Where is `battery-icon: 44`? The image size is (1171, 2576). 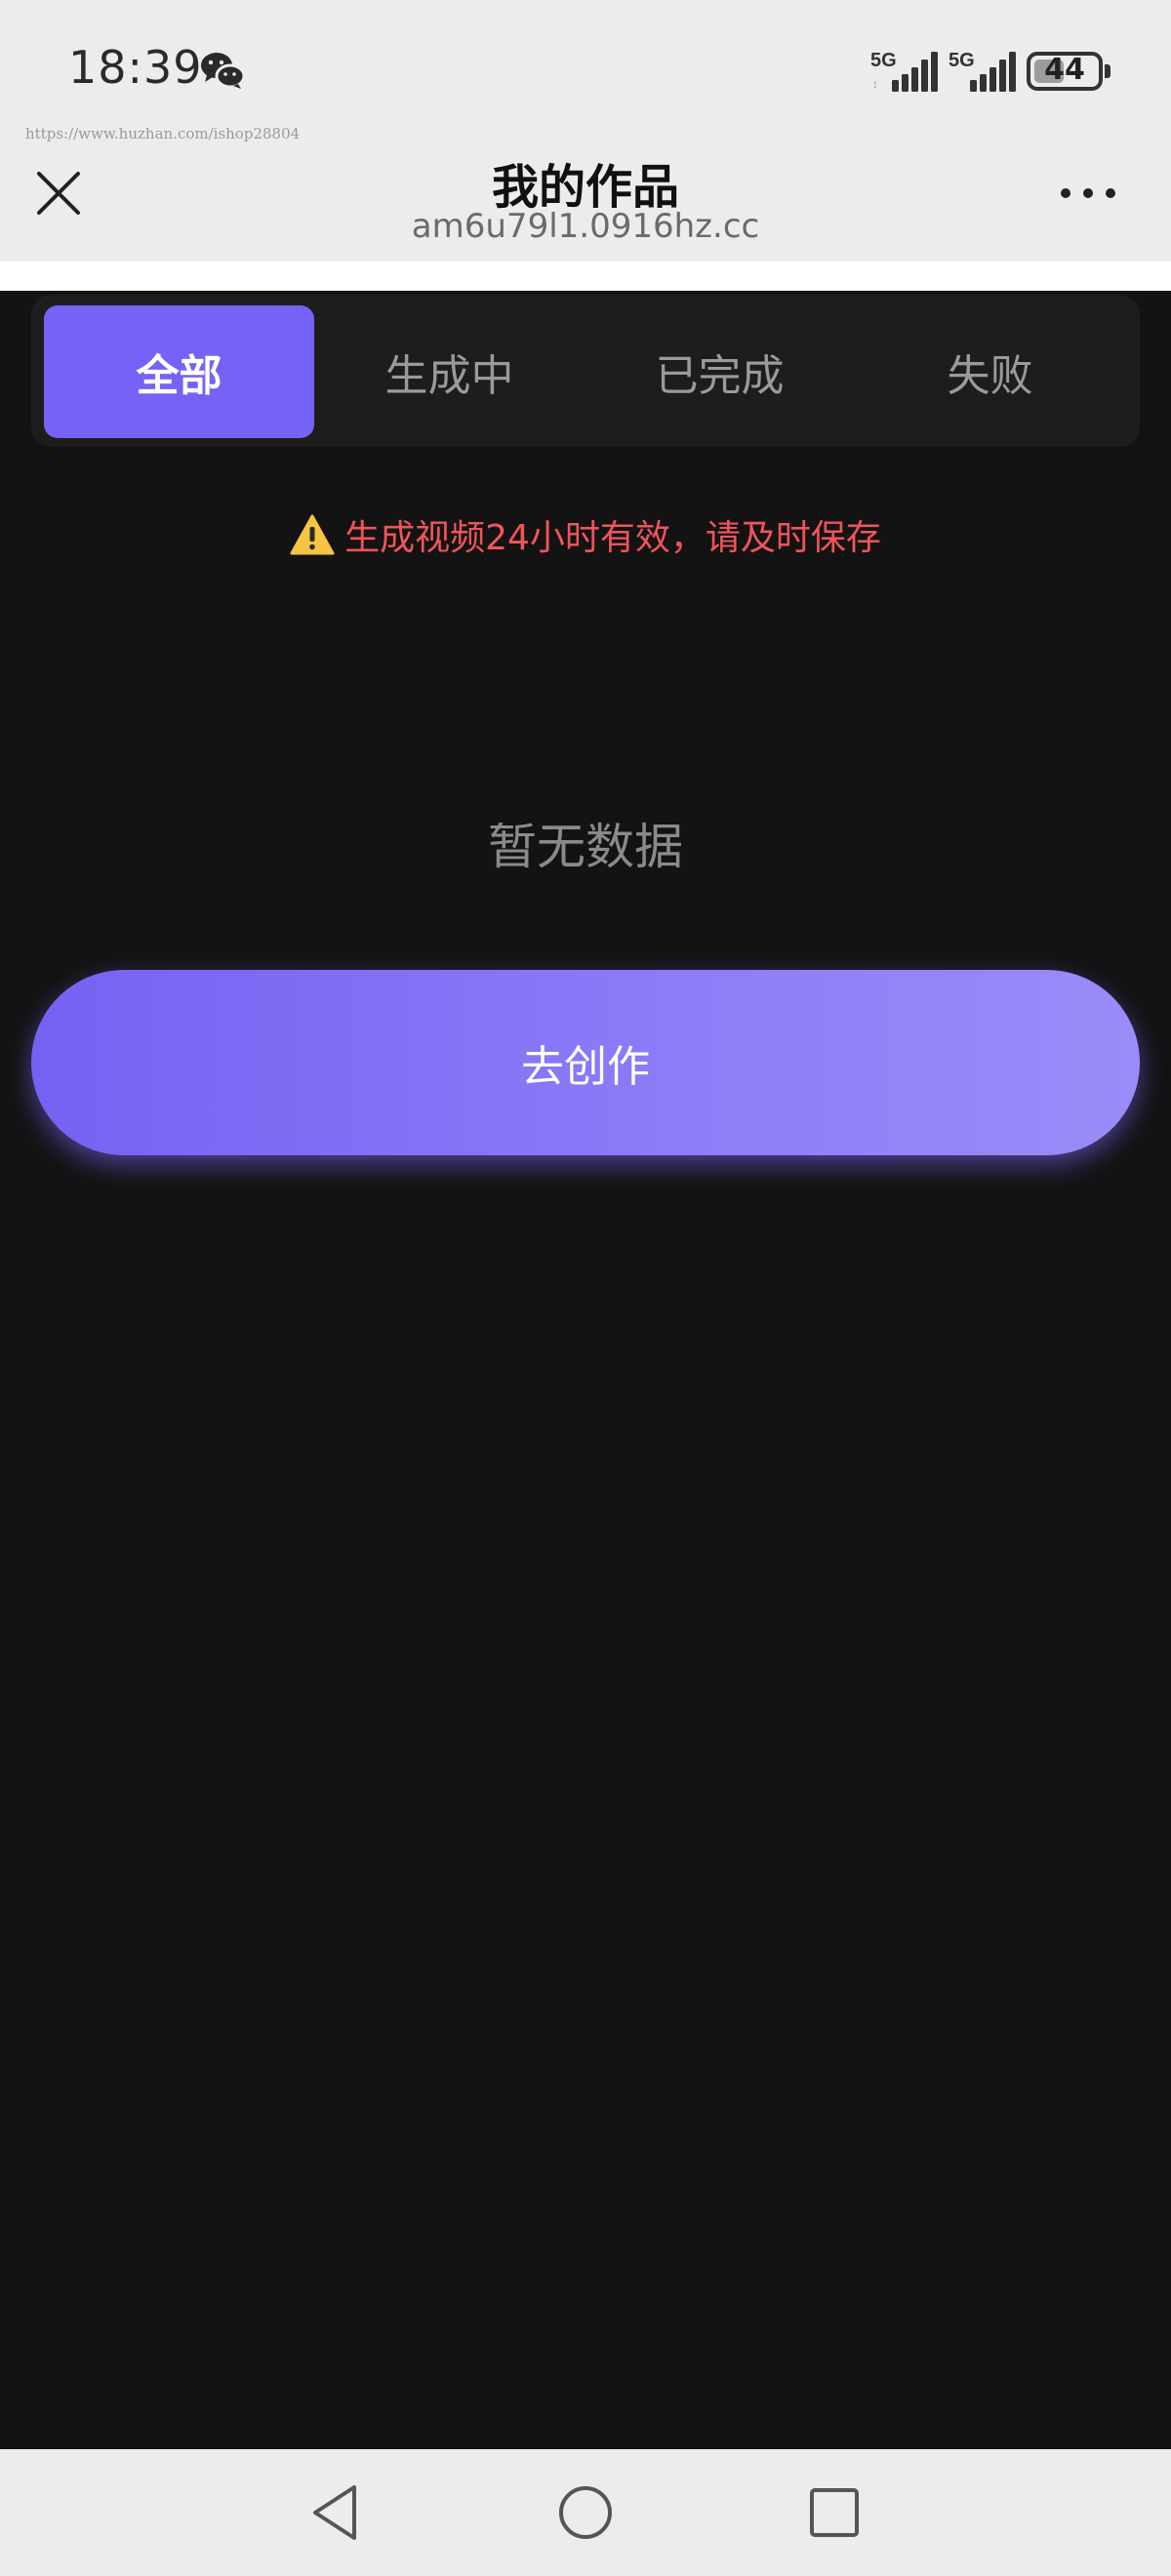 battery-icon: 44 is located at coordinates (1068, 71).